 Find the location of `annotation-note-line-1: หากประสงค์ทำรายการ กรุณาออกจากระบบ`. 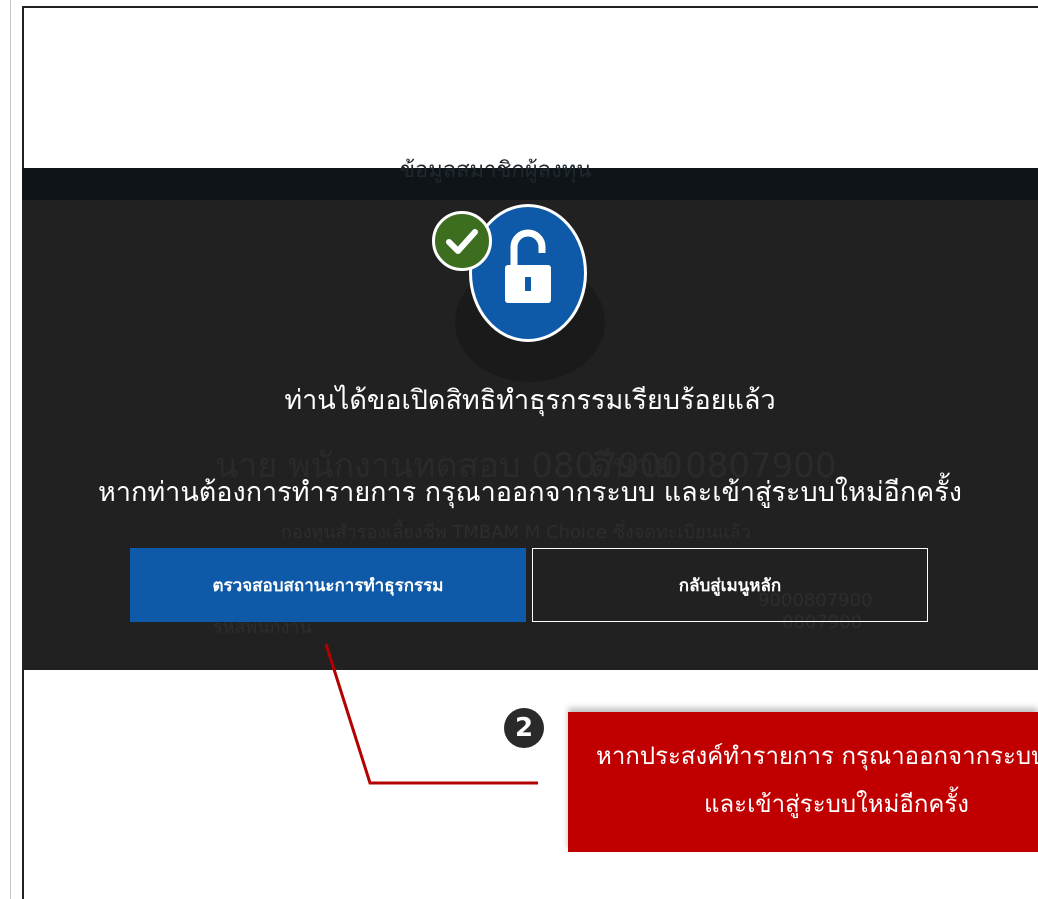

annotation-note-line-1: หากประสงค์ทำรายการ กรุณาออกจากระบบ is located at coordinates (817, 756).